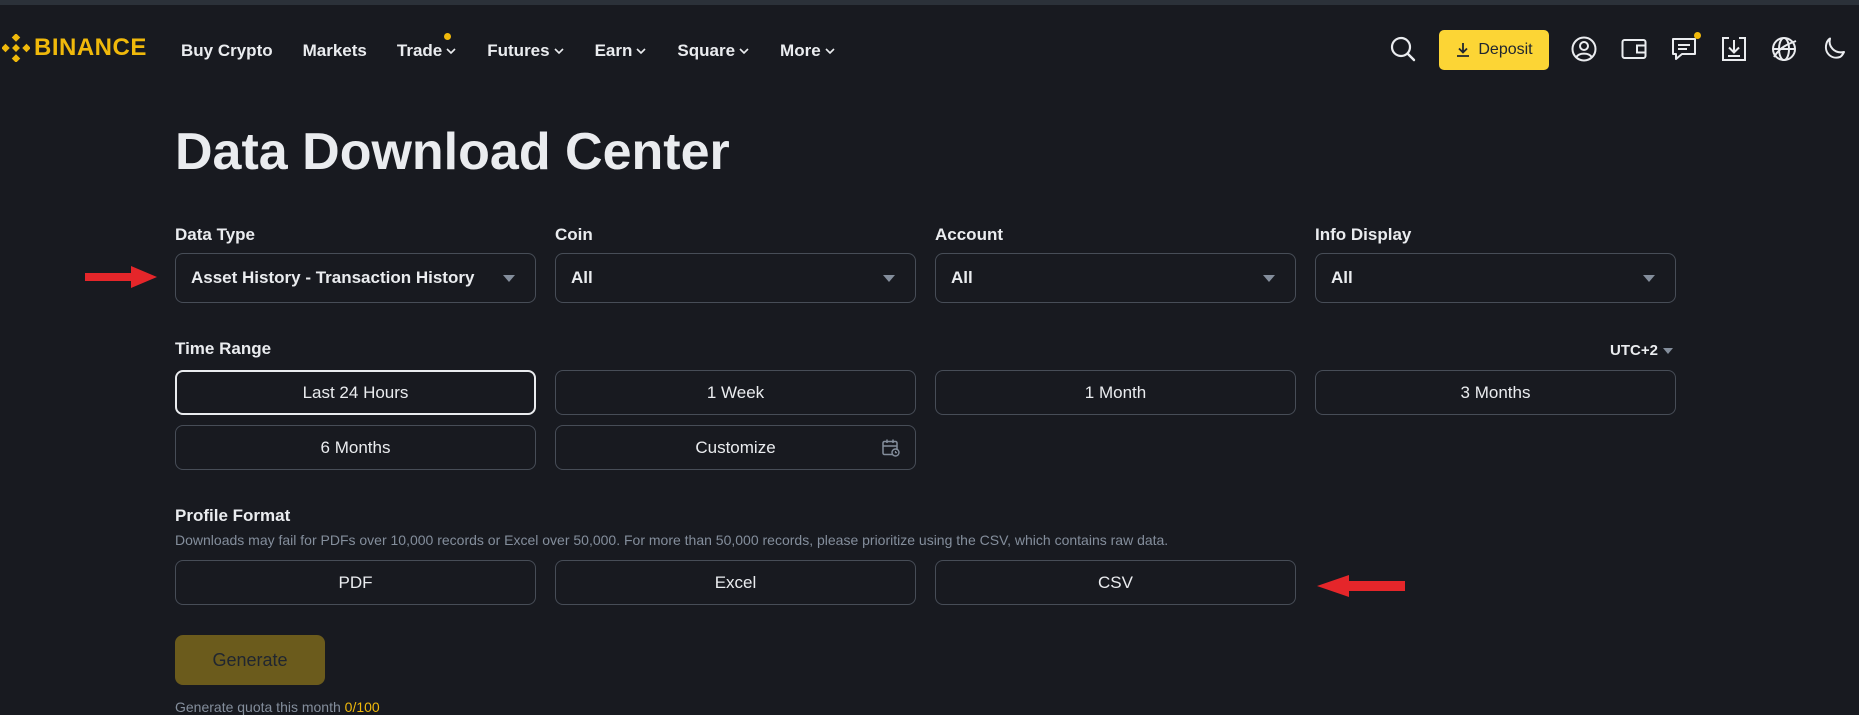  Describe the element at coordinates (452, 152) in the screenshot. I see `page-title: Data Download Center` at that location.